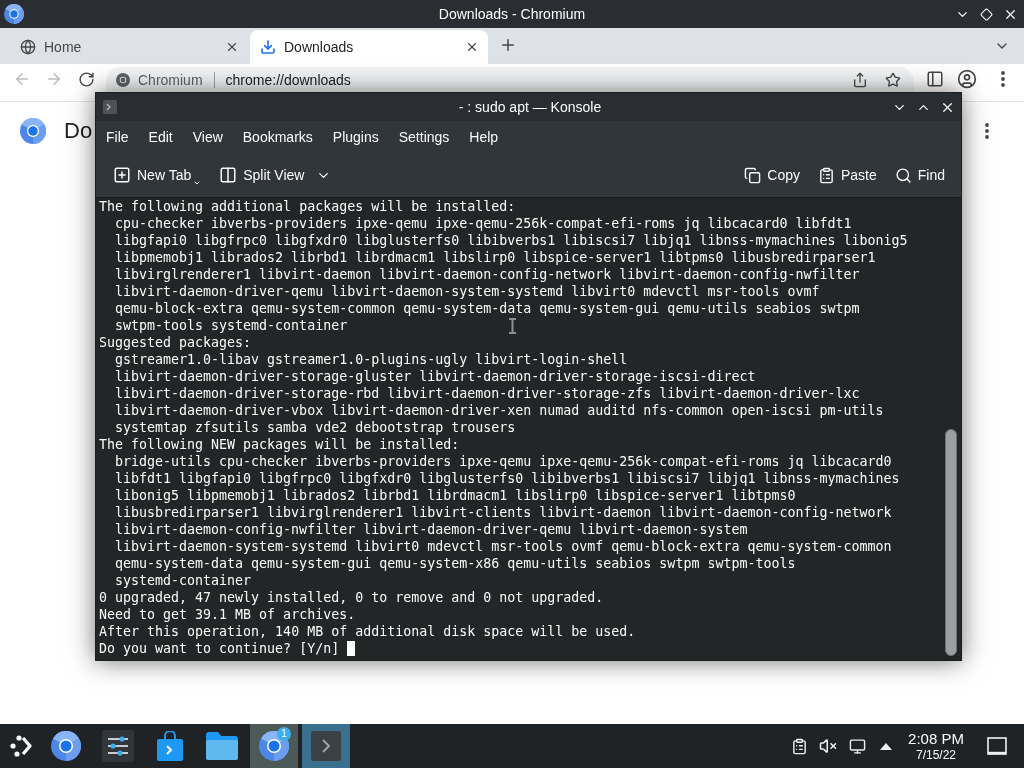 Image resolution: width=1024 pixels, height=768 pixels. Describe the element at coordinates (484, 137) in the screenshot. I see `menu-item: Help` at that location.